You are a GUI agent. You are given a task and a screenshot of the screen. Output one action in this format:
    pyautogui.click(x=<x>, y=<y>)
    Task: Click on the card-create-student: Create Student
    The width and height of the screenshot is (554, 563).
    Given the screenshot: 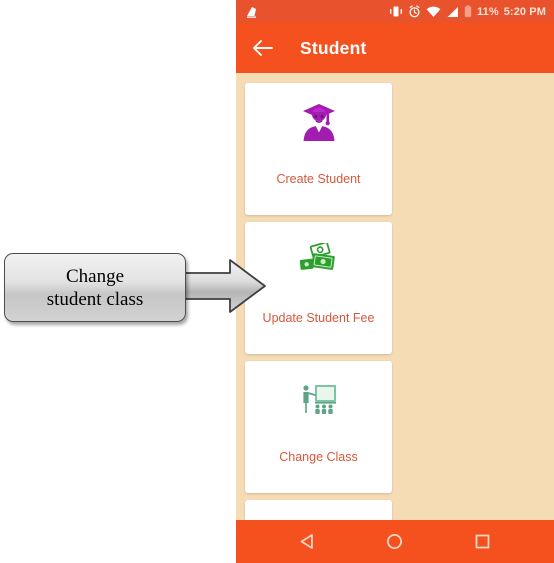 What is the action you would take?
    pyautogui.click(x=318, y=149)
    